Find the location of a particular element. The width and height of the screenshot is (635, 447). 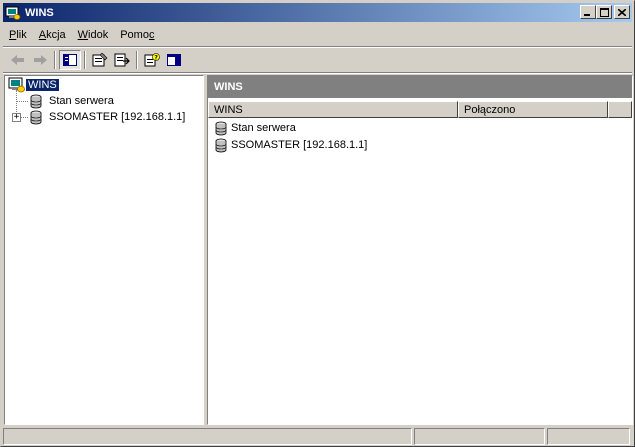

column-header-filler is located at coordinates (620, 109).